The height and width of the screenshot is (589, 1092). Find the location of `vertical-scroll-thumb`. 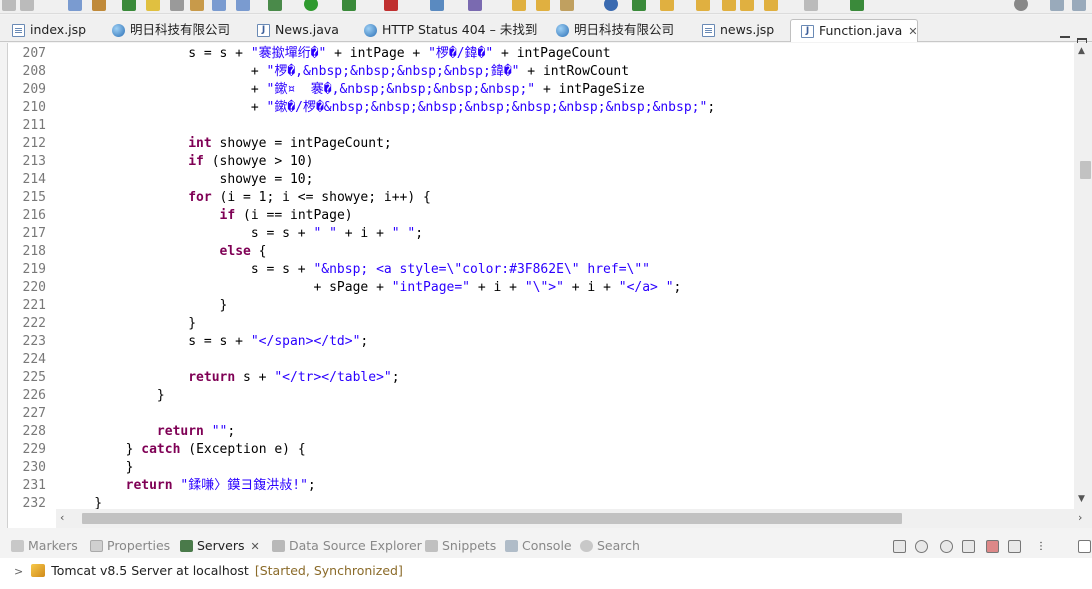

vertical-scroll-thumb is located at coordinates (1085, 170).